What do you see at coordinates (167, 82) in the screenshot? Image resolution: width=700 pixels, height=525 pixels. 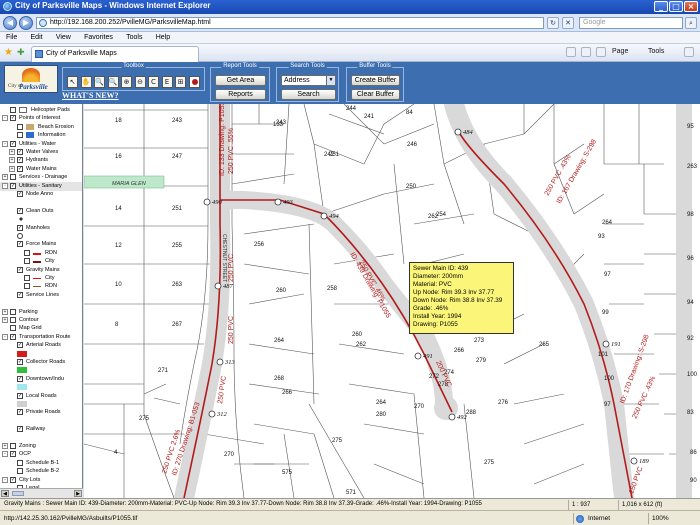 I see `measure-icon: E` at bounding box center [167, 82].